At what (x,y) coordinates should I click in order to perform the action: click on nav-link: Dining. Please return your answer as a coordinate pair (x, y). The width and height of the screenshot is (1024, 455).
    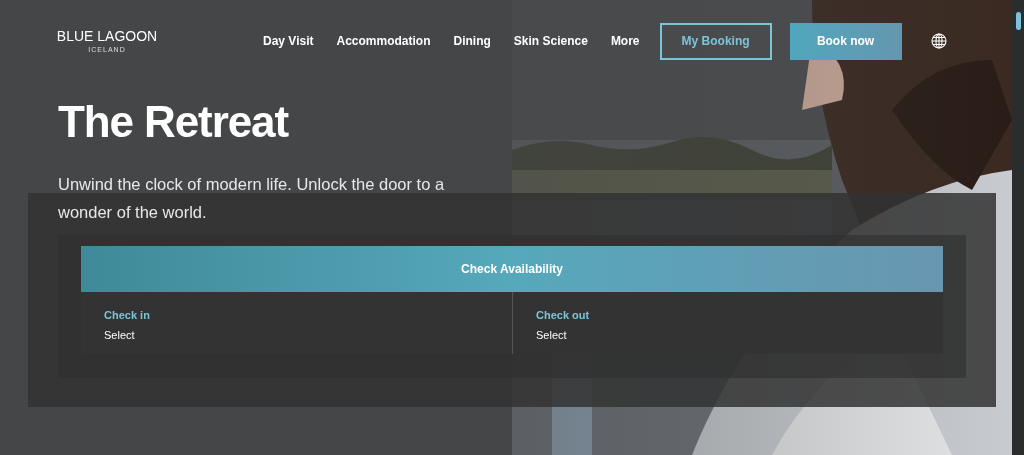
    Looking at the image, I should click on (472, 41).